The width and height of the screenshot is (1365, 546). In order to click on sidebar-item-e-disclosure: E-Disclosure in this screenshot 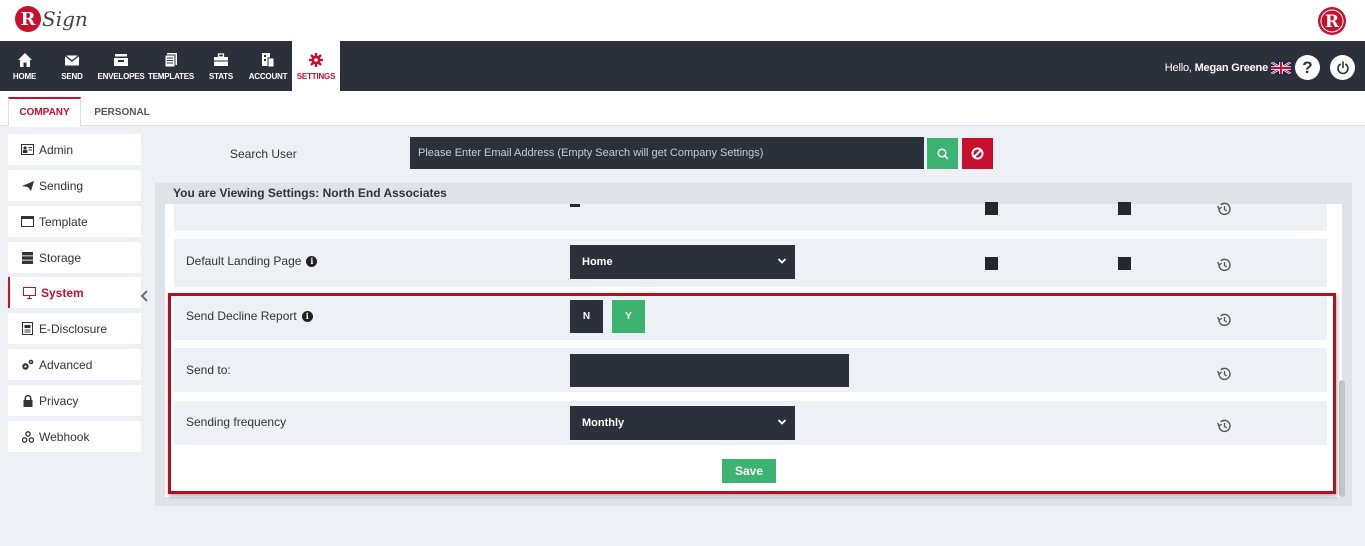, I will do `click(74, 328)`.